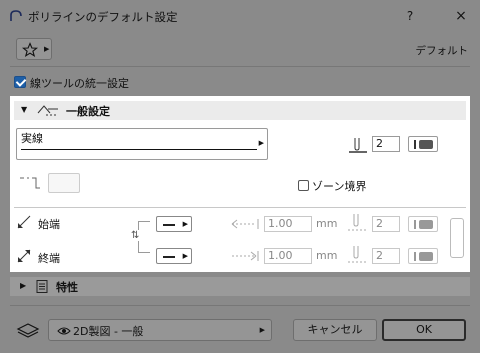 The height and width of the screenshot is (353, 480). Describe the element at coordinates (30, 50) in the screenshot. I see `star-icon` at that location.